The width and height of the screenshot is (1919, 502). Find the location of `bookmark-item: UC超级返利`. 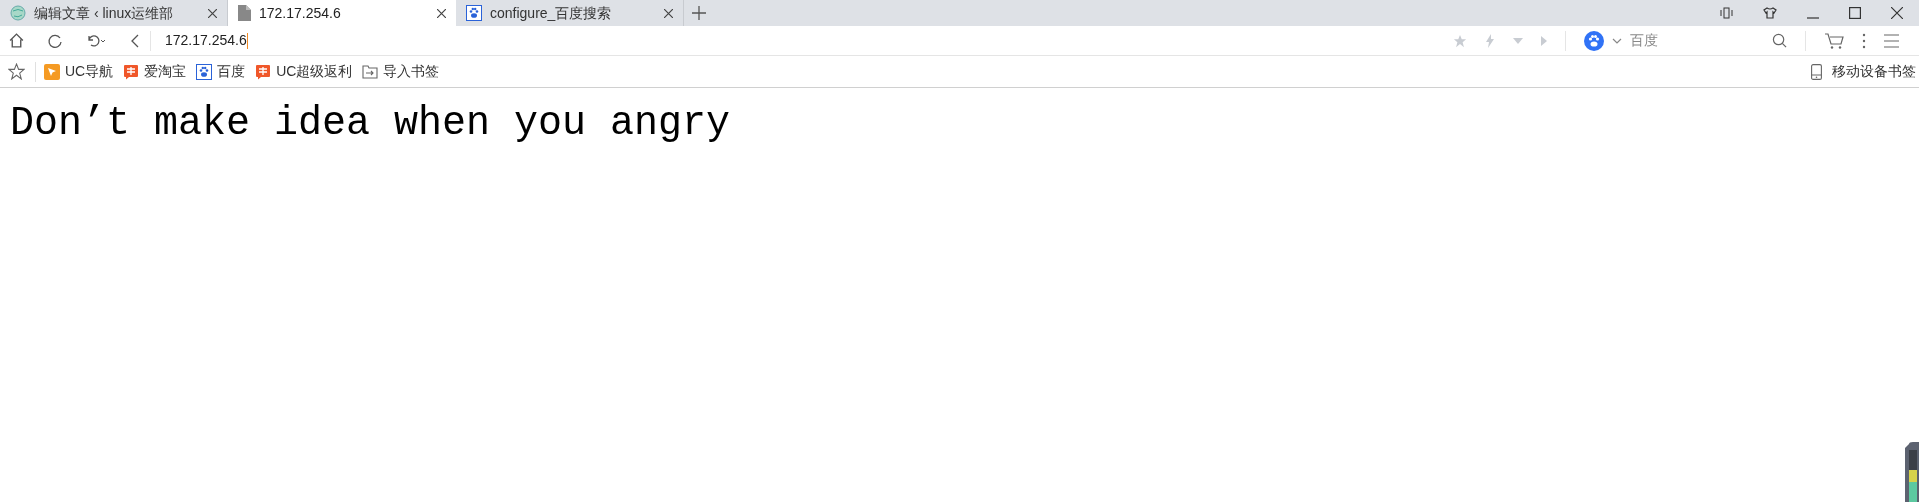

bookmark-item: UC超级返利 is located at coordinates (304, 71).